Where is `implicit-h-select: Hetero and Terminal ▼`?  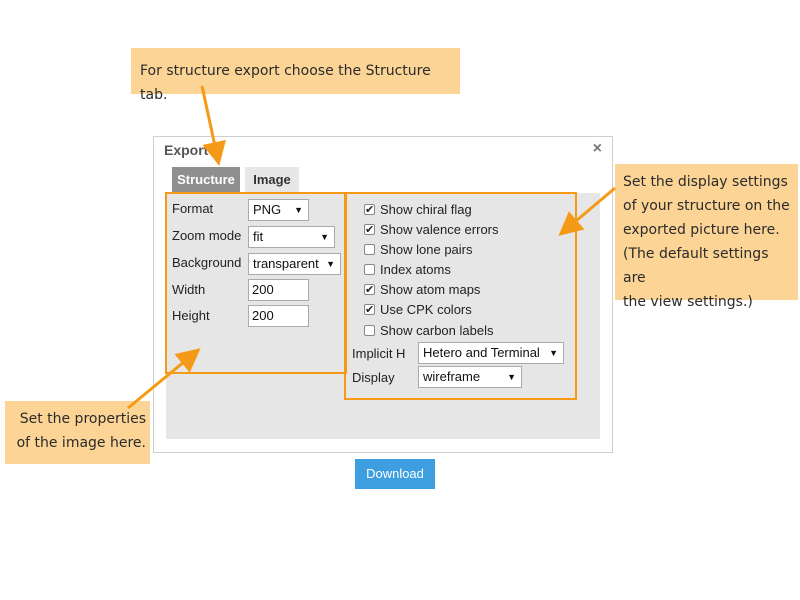 implicit-h-select: Hetero and Terminal ▼ is located at coordinates (491, 353).